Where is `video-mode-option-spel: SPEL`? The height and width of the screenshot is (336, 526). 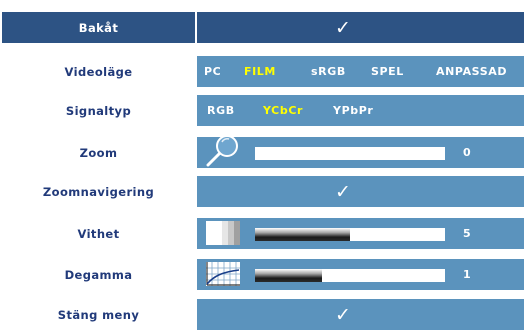 video-mode-option-spel: SPEL is located at coordinates (387, 71).